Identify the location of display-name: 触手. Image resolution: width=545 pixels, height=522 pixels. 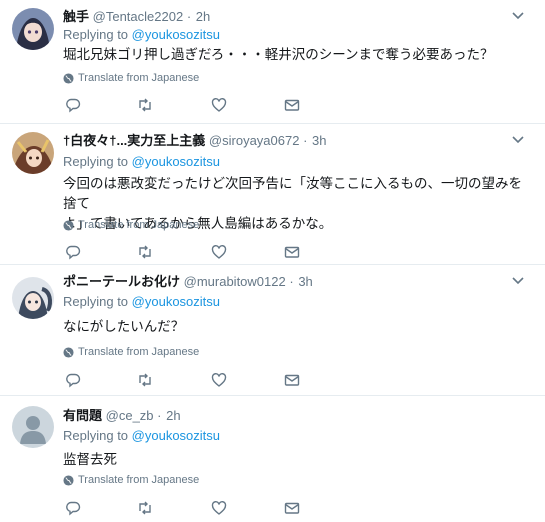
(76, 16).